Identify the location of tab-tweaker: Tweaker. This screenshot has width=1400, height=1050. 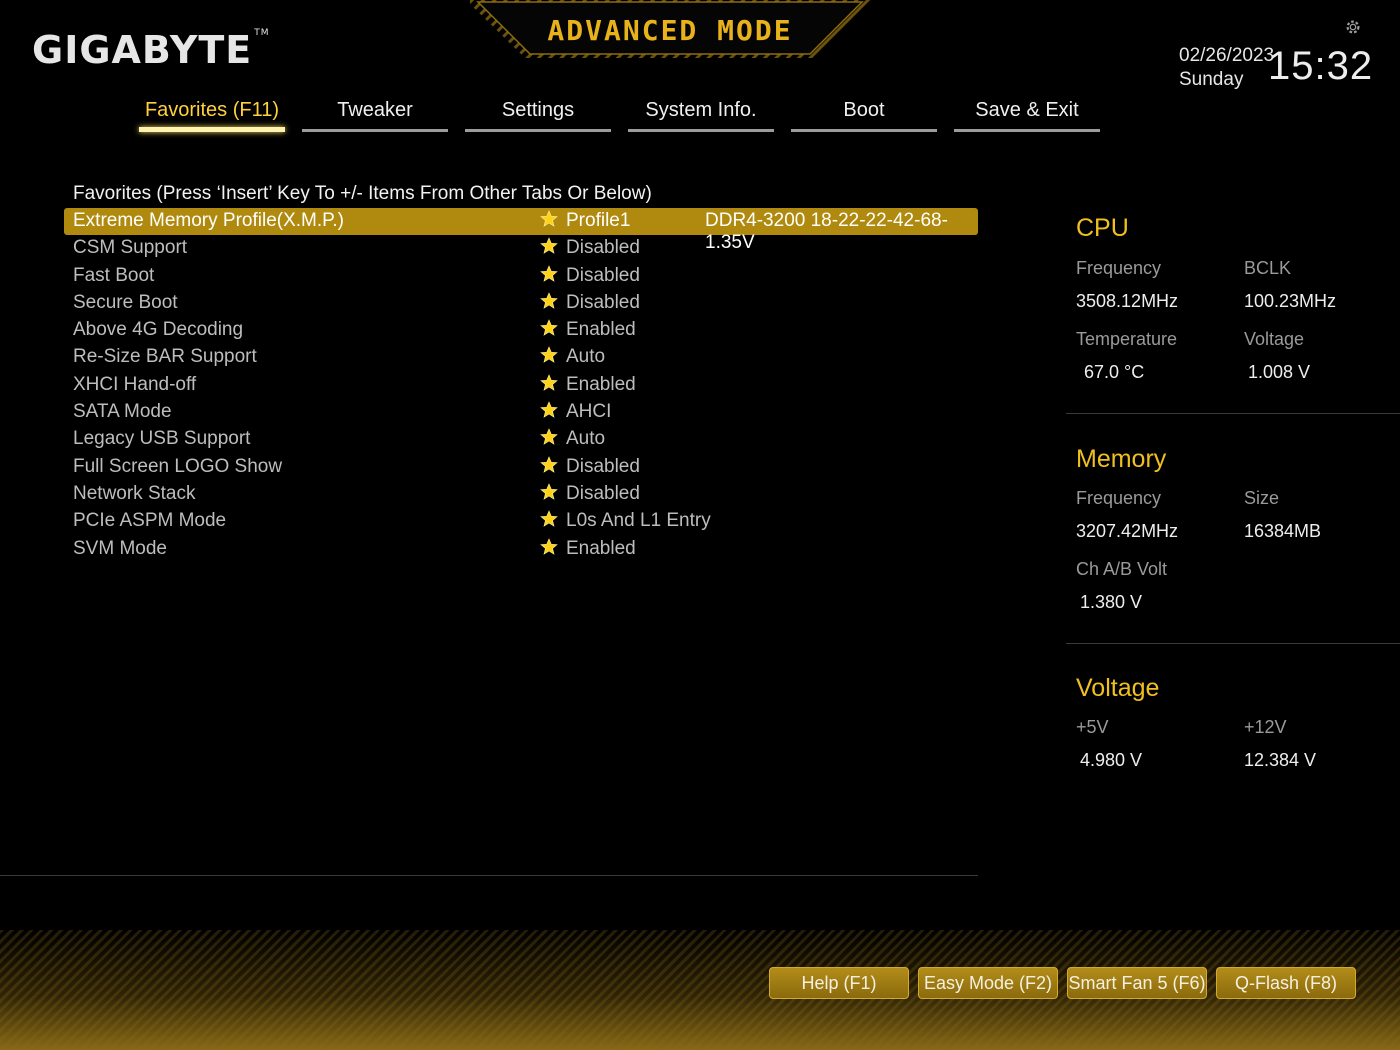
(375, 115).